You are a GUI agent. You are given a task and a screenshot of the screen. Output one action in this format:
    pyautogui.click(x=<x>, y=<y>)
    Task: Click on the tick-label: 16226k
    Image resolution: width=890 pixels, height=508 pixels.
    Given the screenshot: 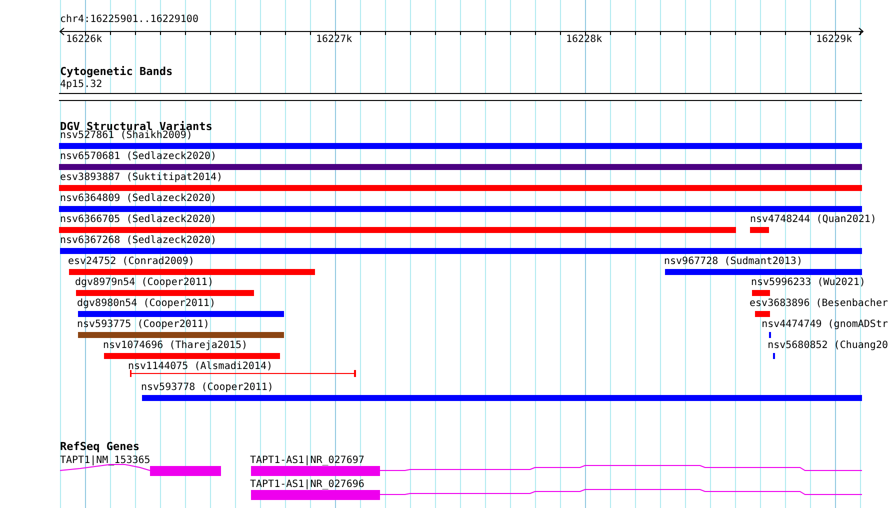 What is the action you would take?
    pyautogui.click(x=84, y=40)
    